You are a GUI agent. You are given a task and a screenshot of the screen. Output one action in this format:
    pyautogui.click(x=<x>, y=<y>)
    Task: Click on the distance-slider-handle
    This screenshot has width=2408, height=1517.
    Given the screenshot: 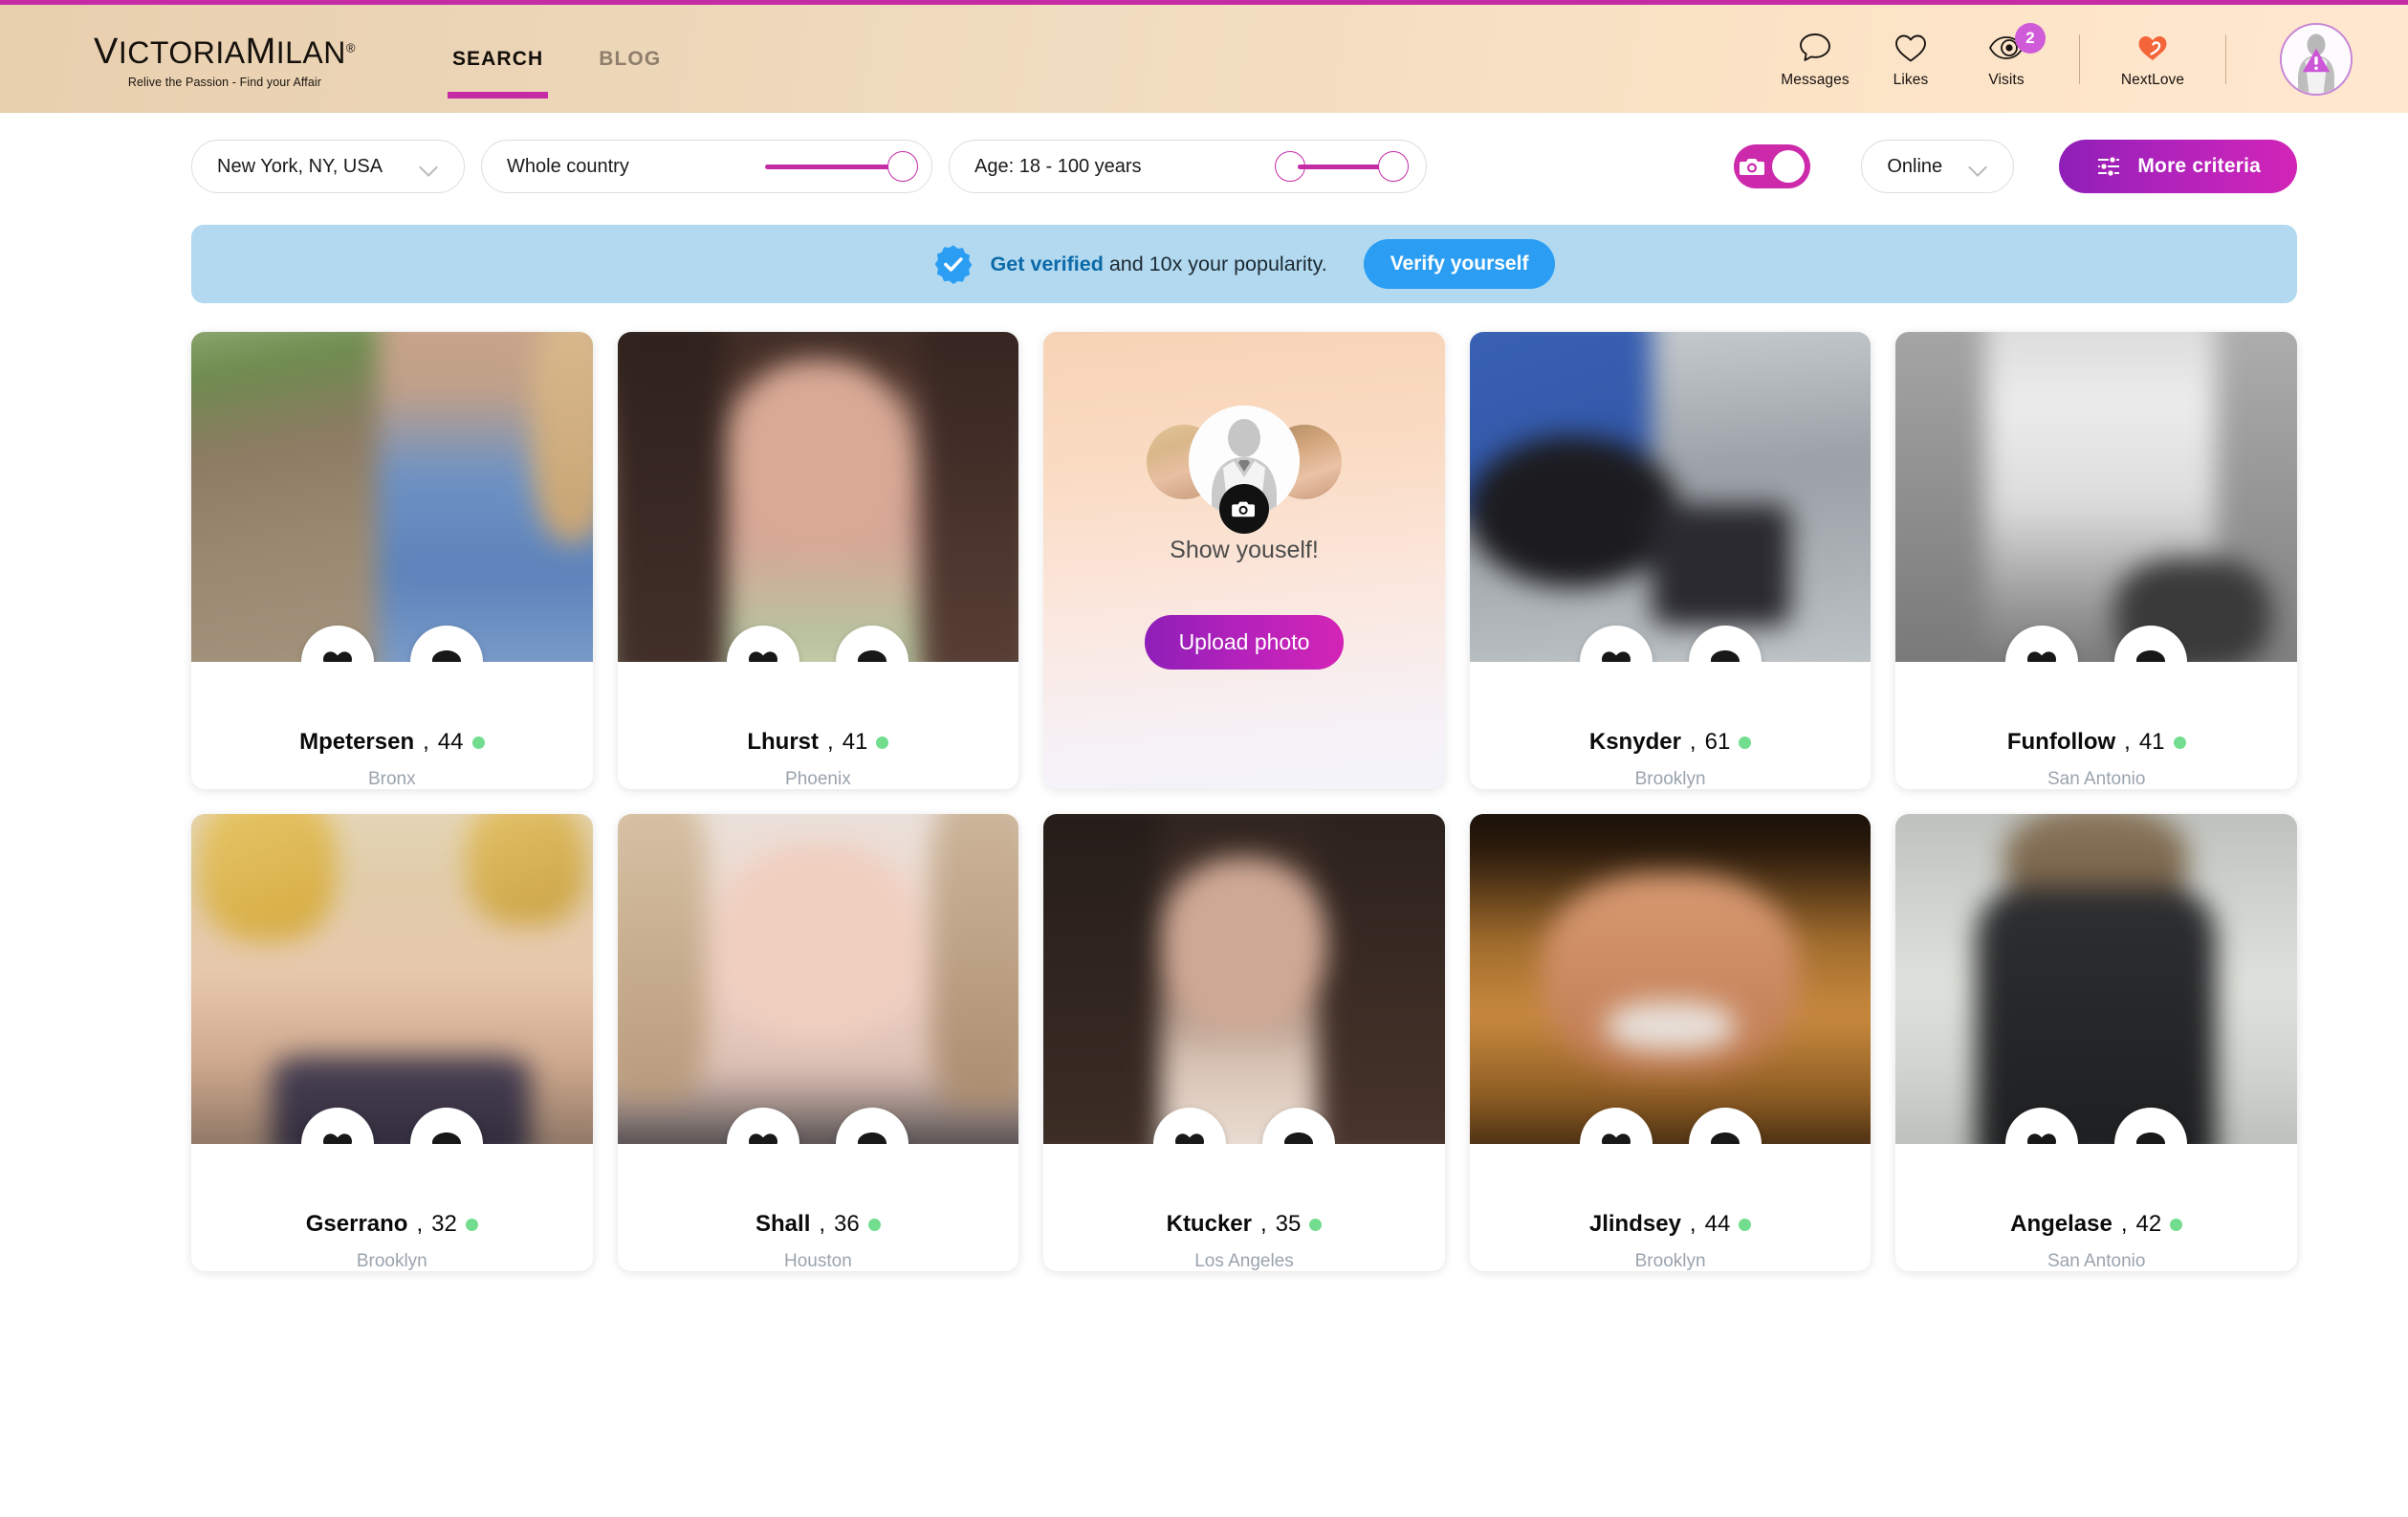 What is the action you would take?
    pyautogui.click(x=903, y=167)
    